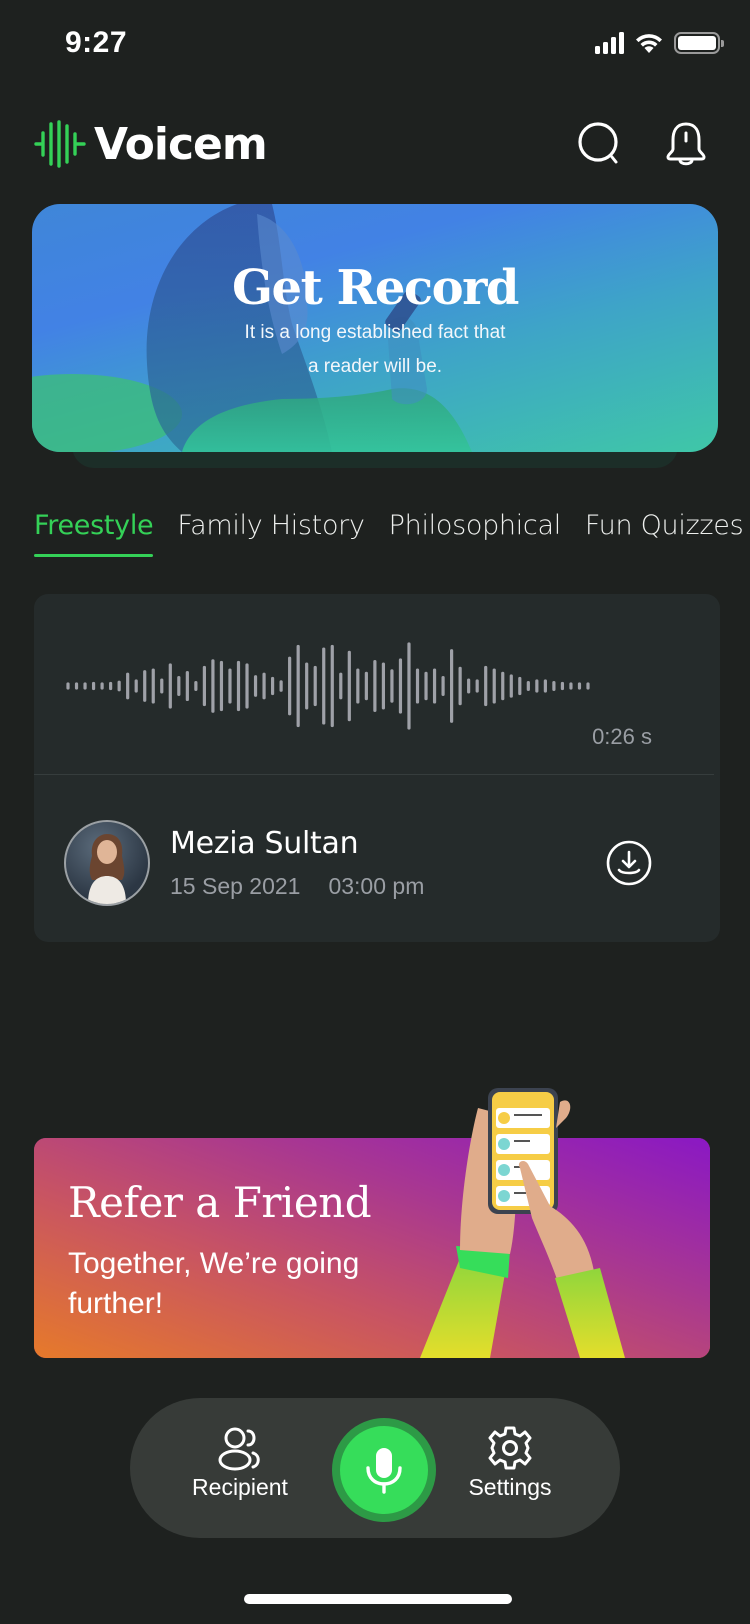 The width and height of the screenshot is (750, 1624). I want to click on hands-phone-illustration, so click(522, 1223).